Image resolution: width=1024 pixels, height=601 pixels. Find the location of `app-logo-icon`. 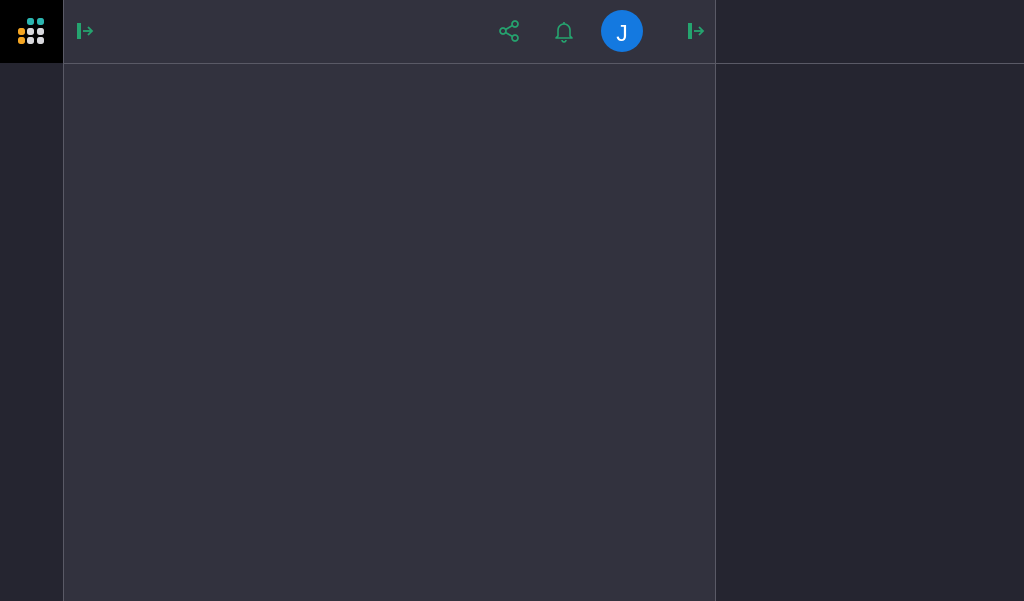

app-logo-icon is located at coordinates (30, 30).